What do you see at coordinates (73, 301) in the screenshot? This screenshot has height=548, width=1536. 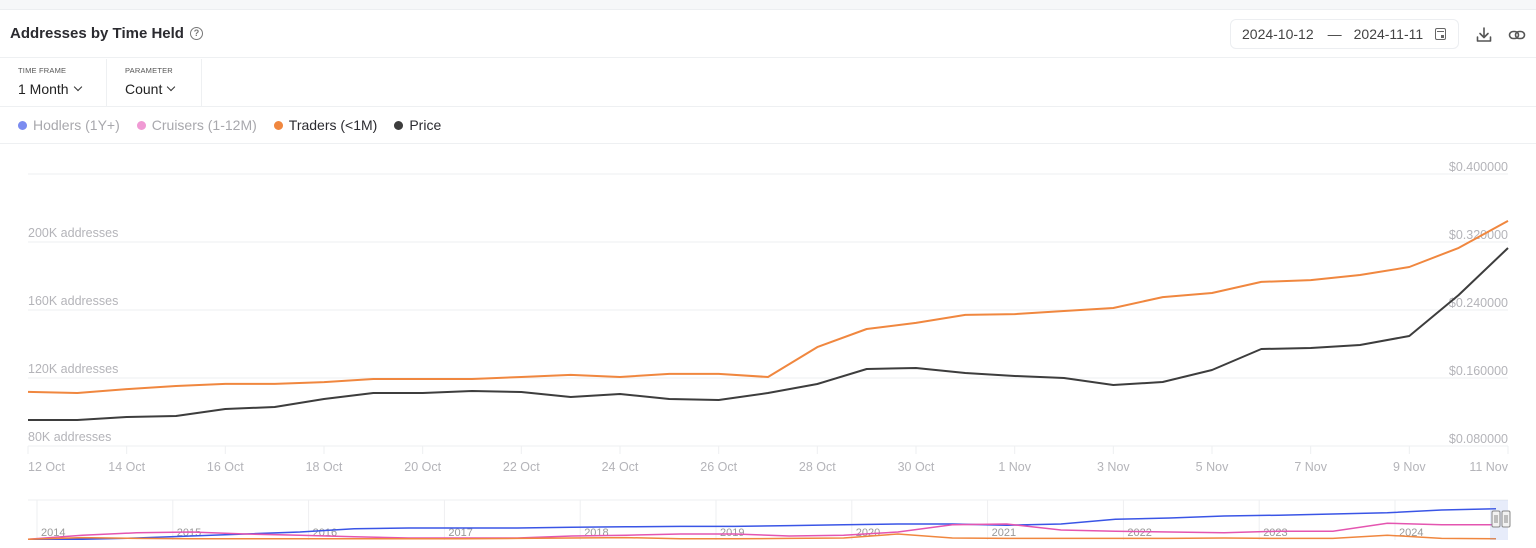 I see `y-left-tick-label: 160K addresses` at bounding box center [73, 301].